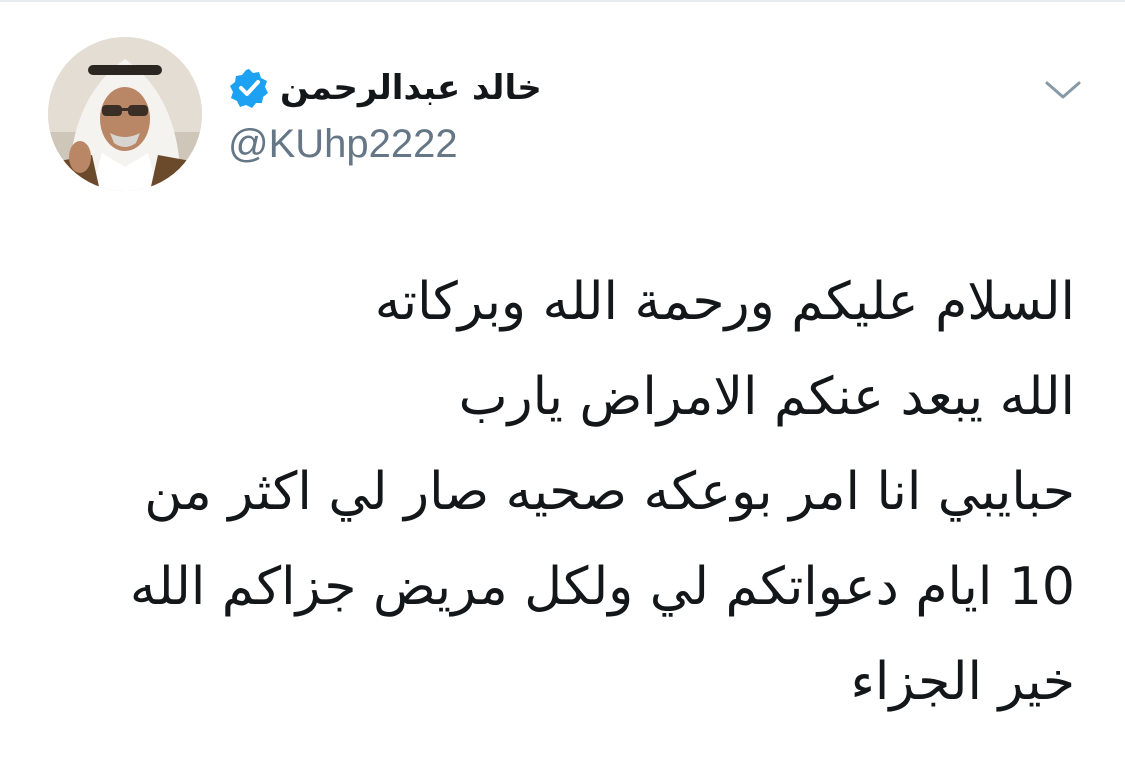 Image resolution: width=1125 pixels, height=767 pixels. I want to click on tweet-line: 10 ايام دعواتكم لي ولكل مريض جزاكم الله, so click(602, 587).